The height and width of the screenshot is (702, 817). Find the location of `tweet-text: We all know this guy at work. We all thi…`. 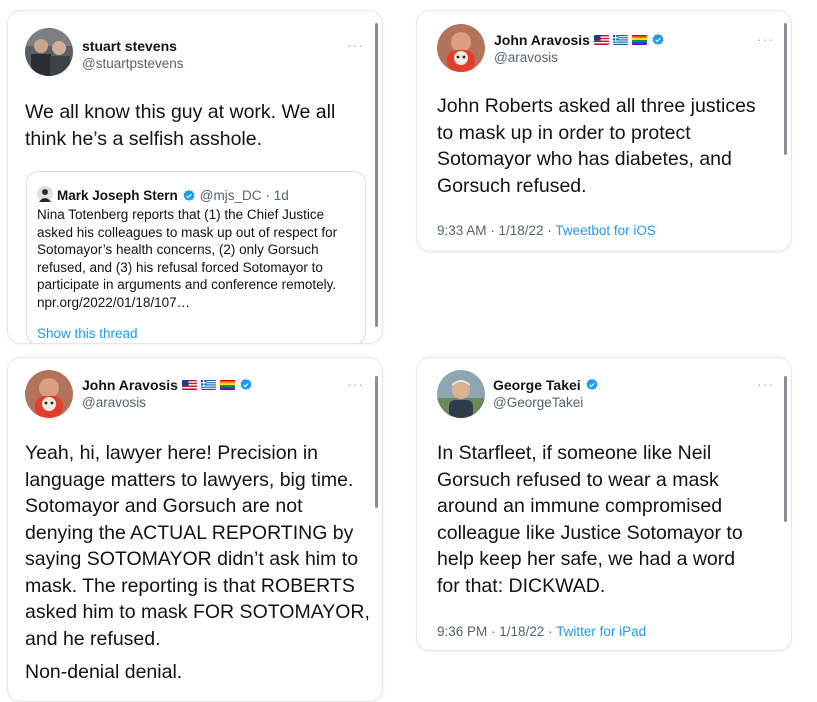

tweet-text: We all know this guy at work. We all thi… is located at coordinates (180, 125).